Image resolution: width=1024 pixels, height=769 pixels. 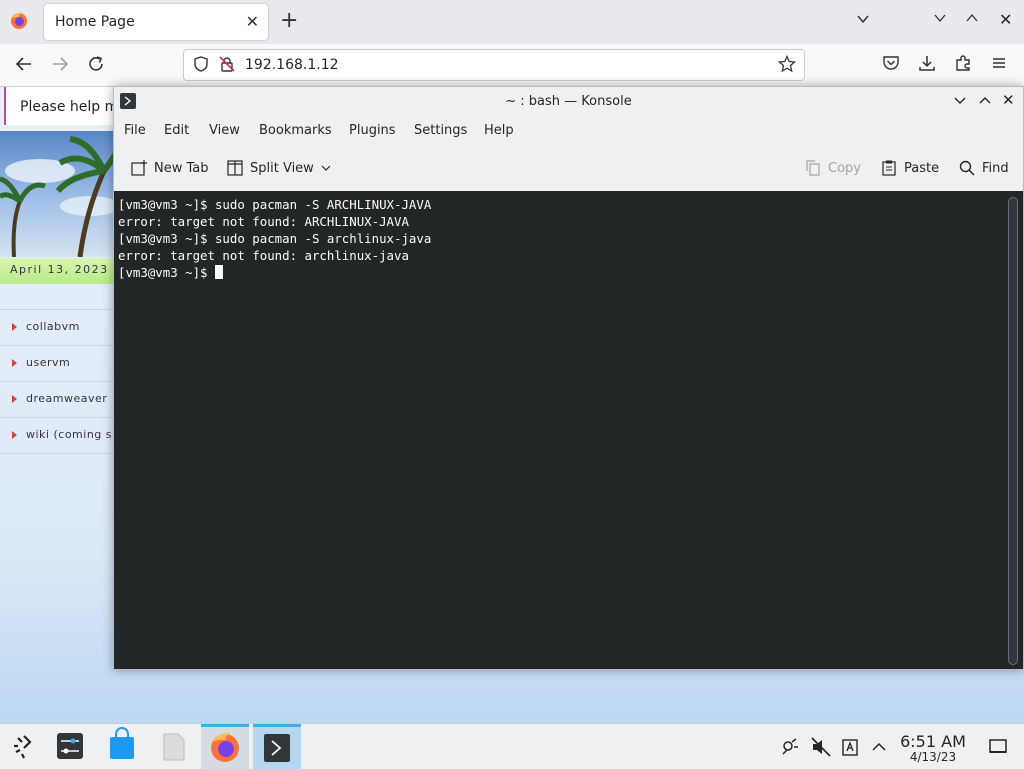 I want to click on insecure-lock-icon, so click(x=227, y=64).